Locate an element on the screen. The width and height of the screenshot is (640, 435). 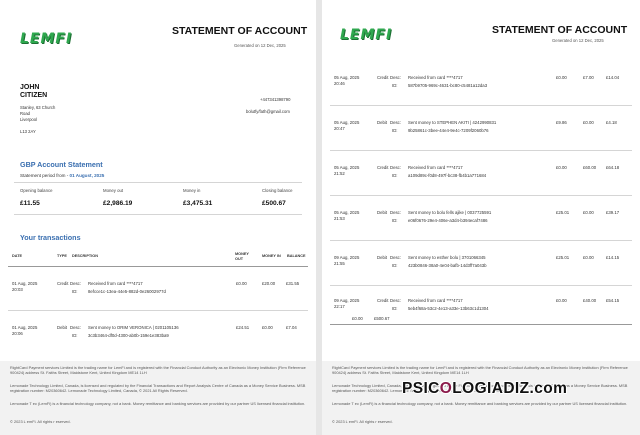
balance-closing: Closing balance £500.67 is located at coordinates (277, 197).